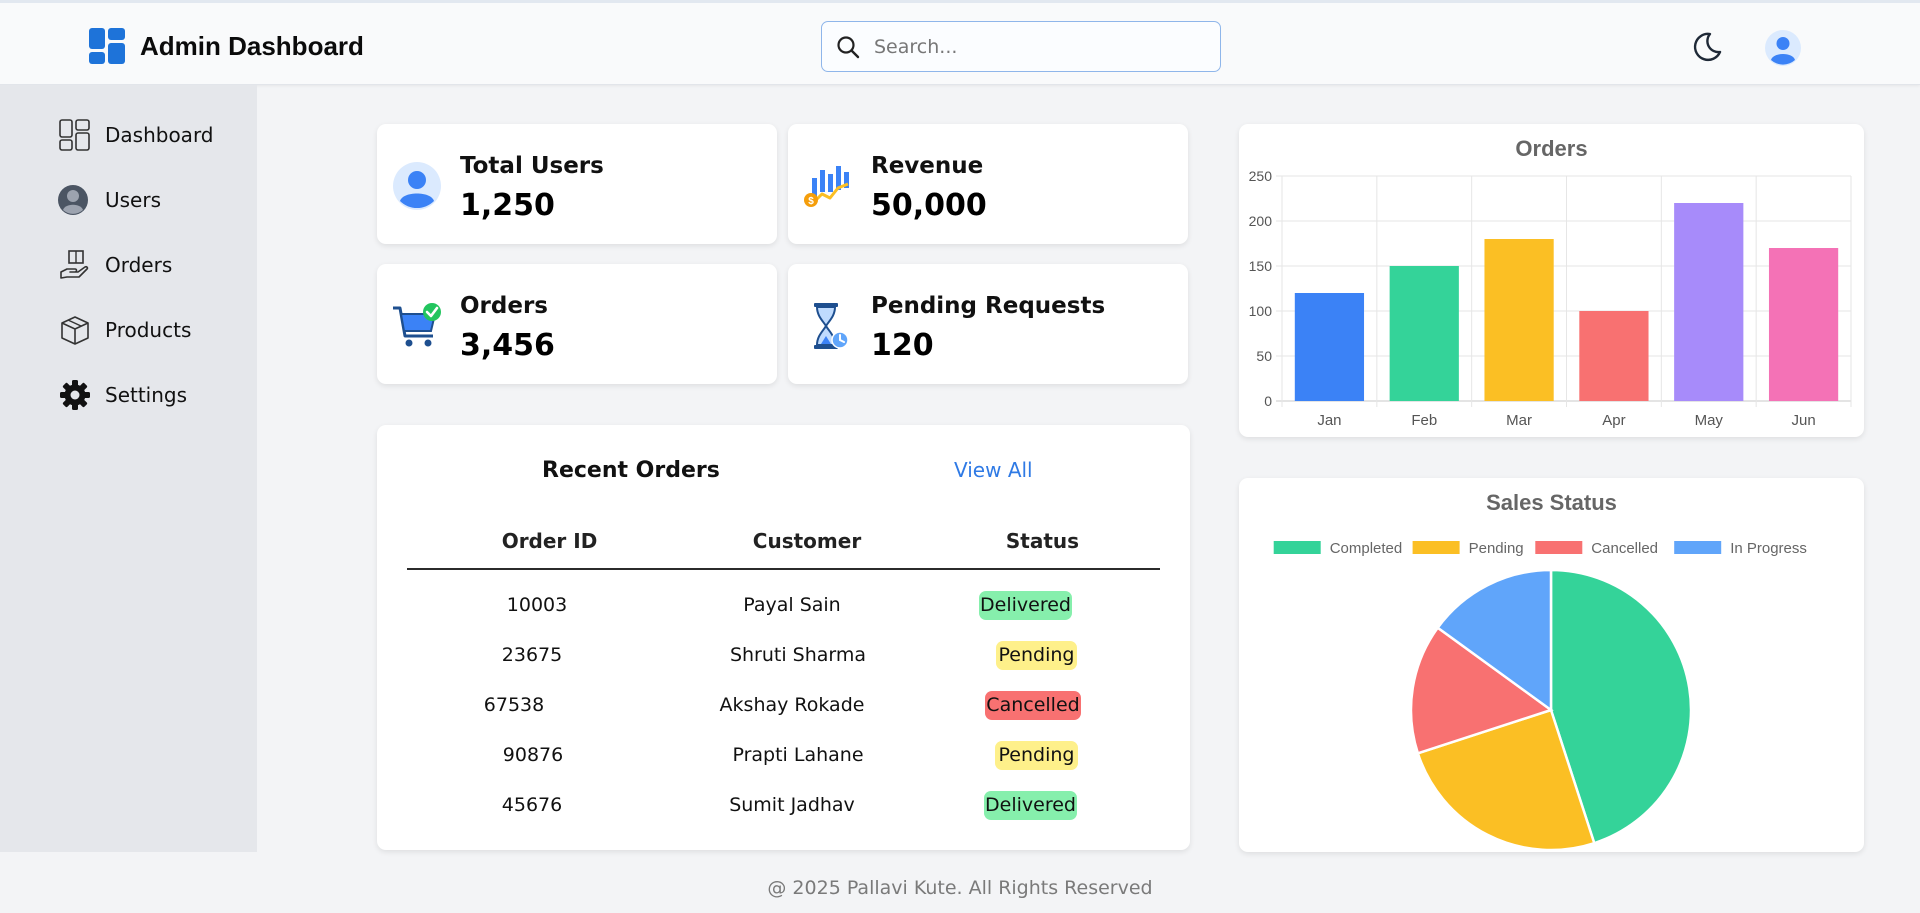  I want to click on sidebar-item-orders: Orders, so click(115, 265).